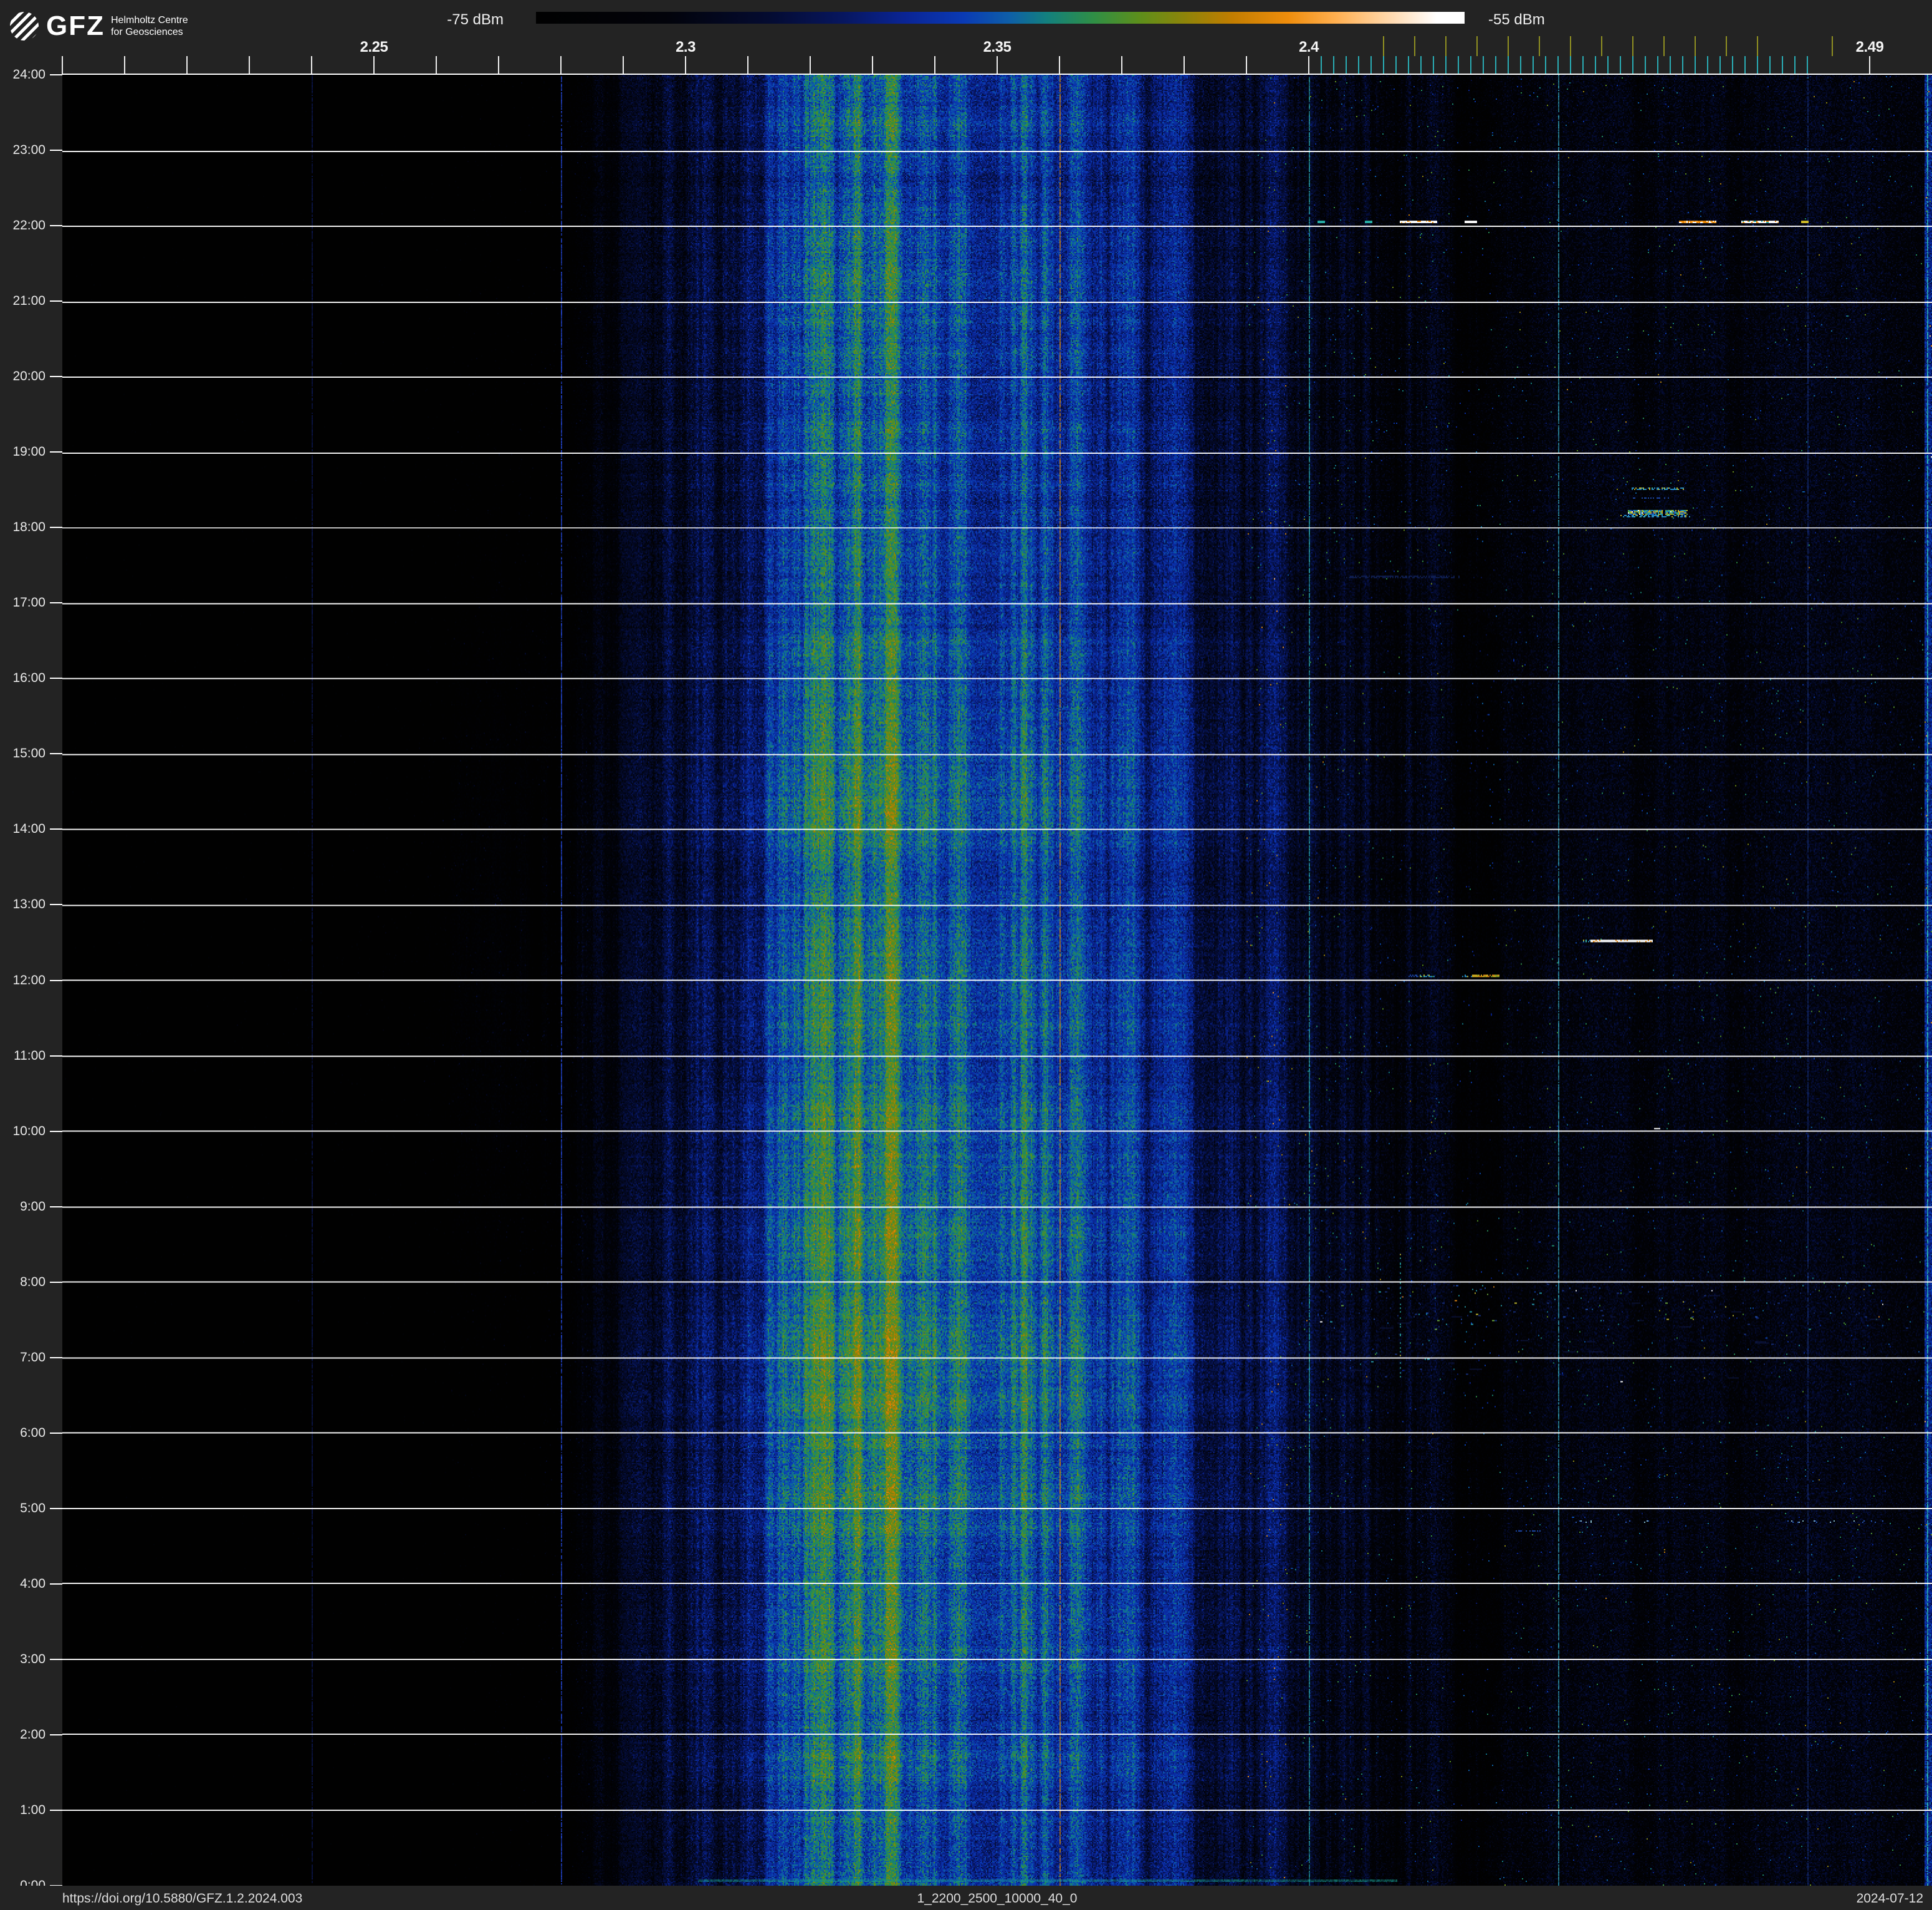 The image size is (1932, 1910). Describe the element at coordinates (28, 904) in the screenshot. I see `hour-label: 13:00` at that location.